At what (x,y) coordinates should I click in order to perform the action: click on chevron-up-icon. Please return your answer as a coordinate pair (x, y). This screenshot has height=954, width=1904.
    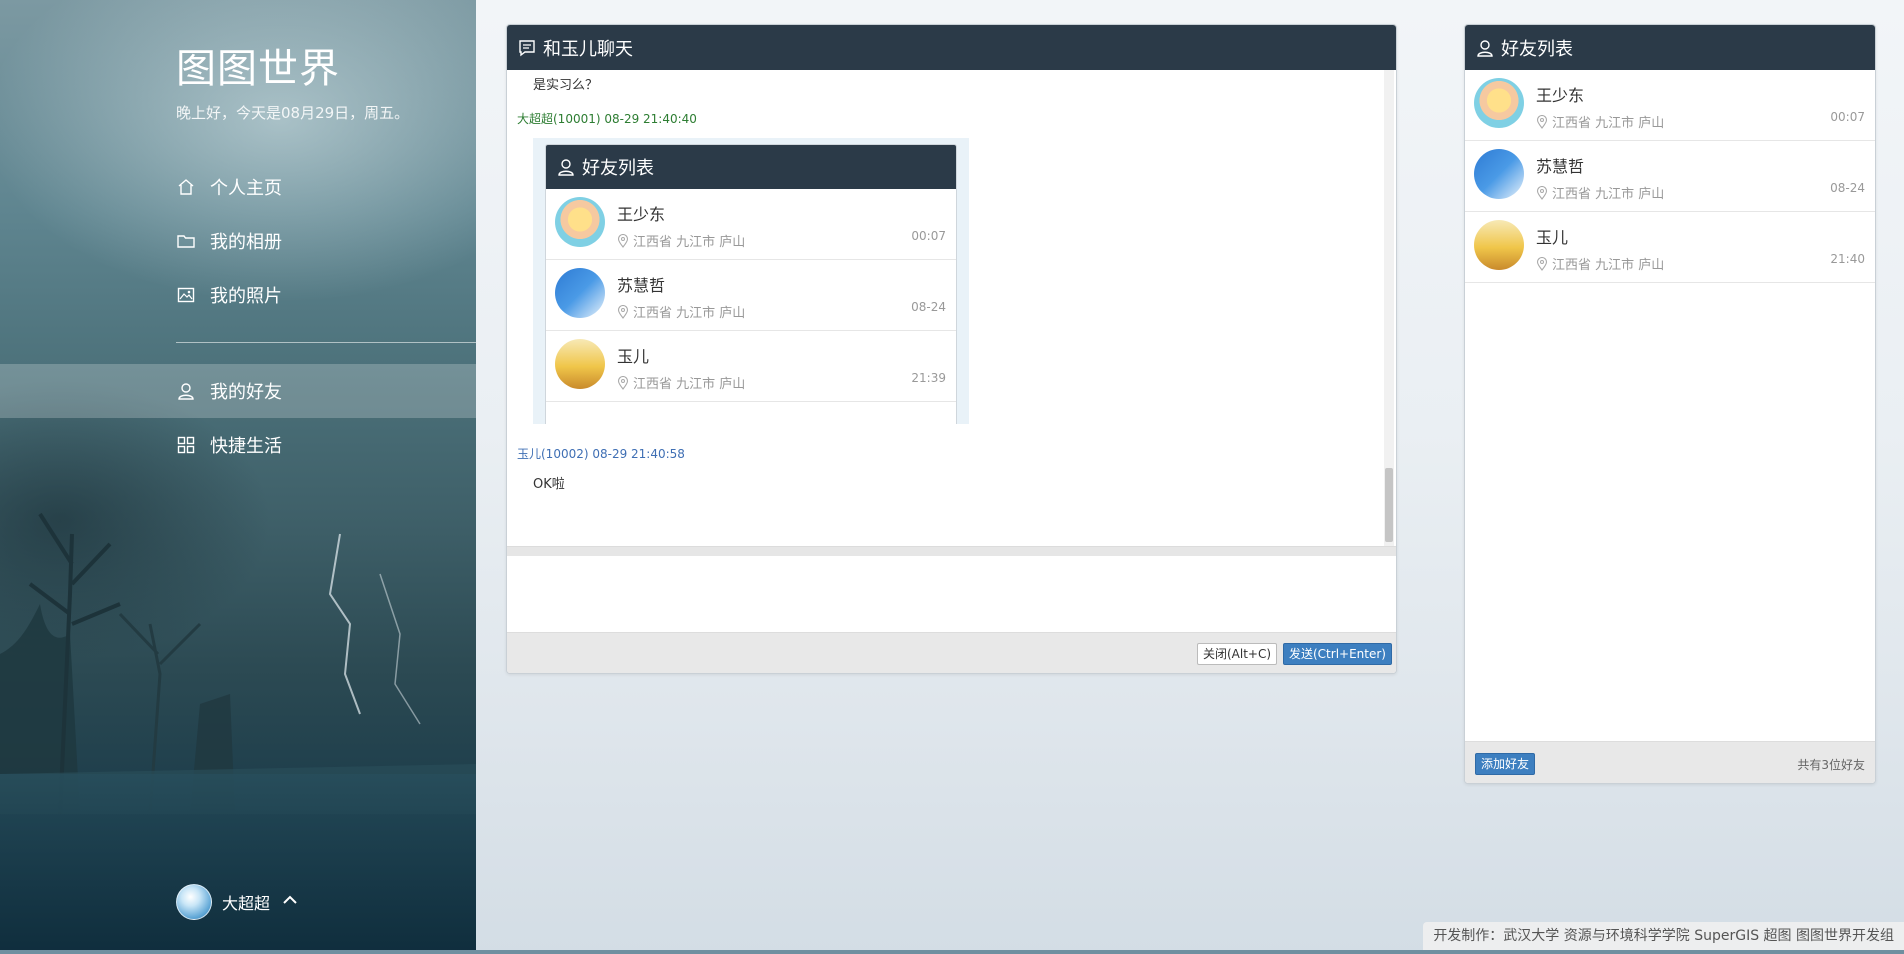
    Looking at the image, I should click on (290, 902).